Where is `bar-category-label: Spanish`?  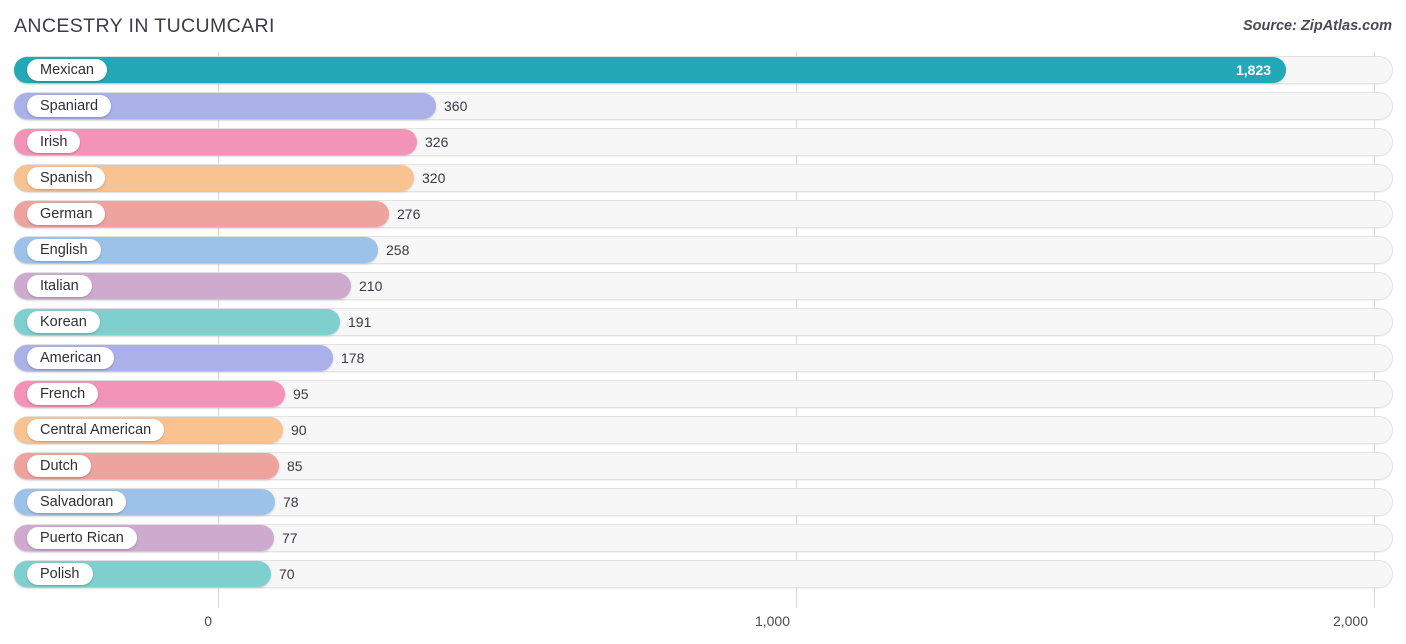 bar-category-label: Spanish is located at coordinates (66, 178).